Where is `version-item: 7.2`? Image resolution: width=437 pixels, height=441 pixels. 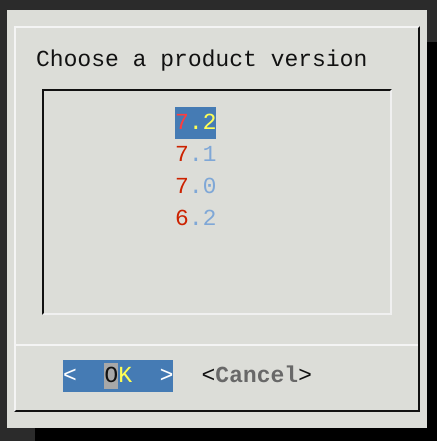
version-item: 7.2 is located at coordinates (195, 123).